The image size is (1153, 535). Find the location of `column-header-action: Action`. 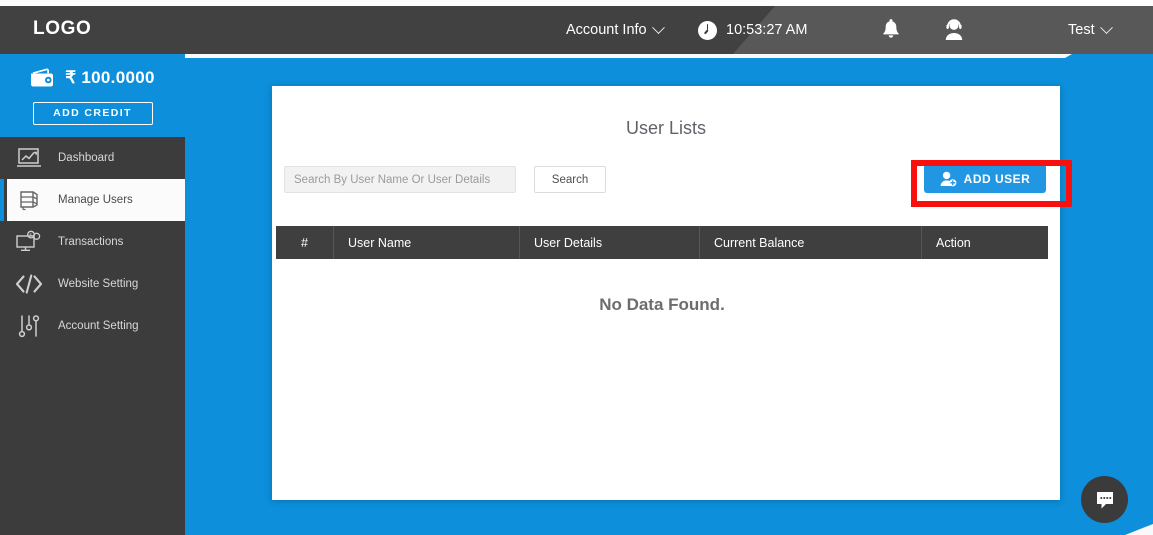

column-header-action: Action is located at coordinates (953, 242).